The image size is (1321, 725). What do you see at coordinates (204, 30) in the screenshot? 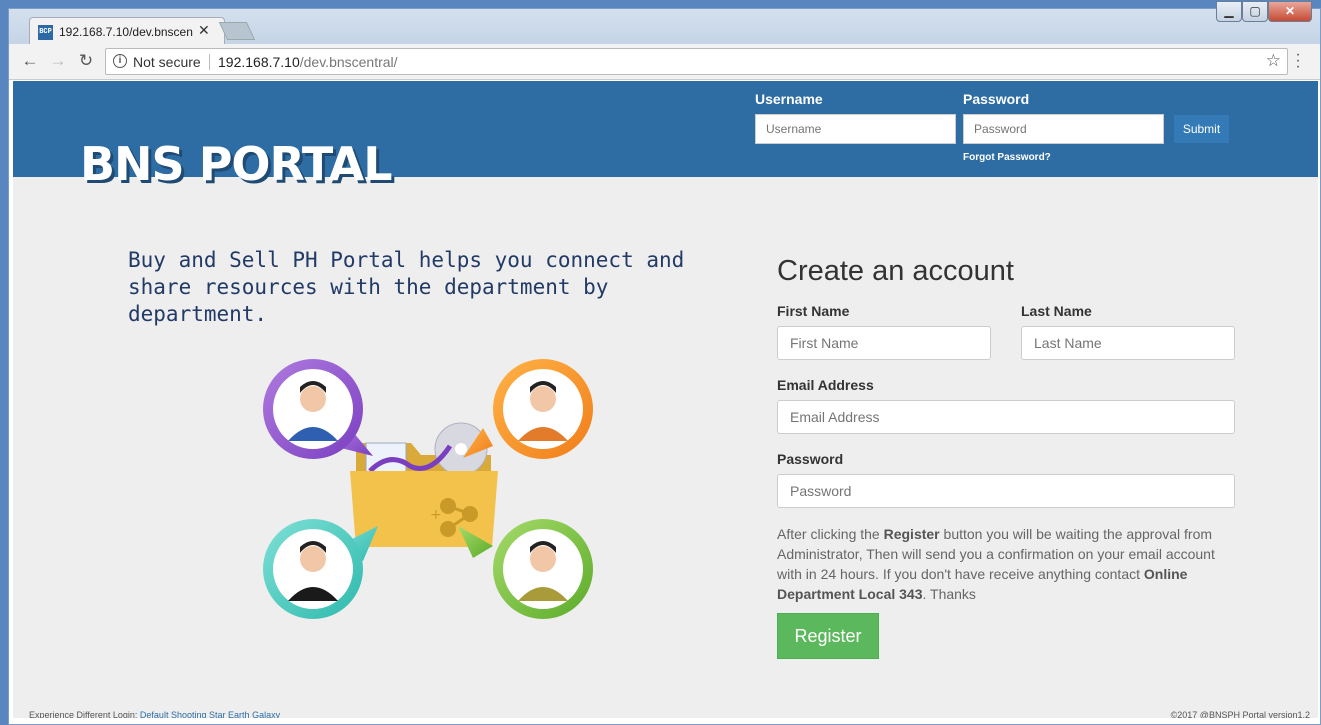
I see `tab-close-icon: ✕` at bounding box center [204, 30].